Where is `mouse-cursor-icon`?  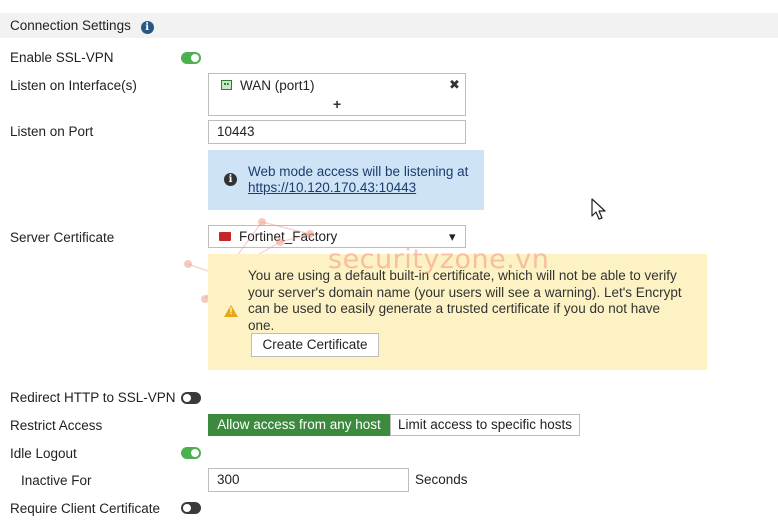
mouse-cursor-icon is located at coordinates (598, 209).